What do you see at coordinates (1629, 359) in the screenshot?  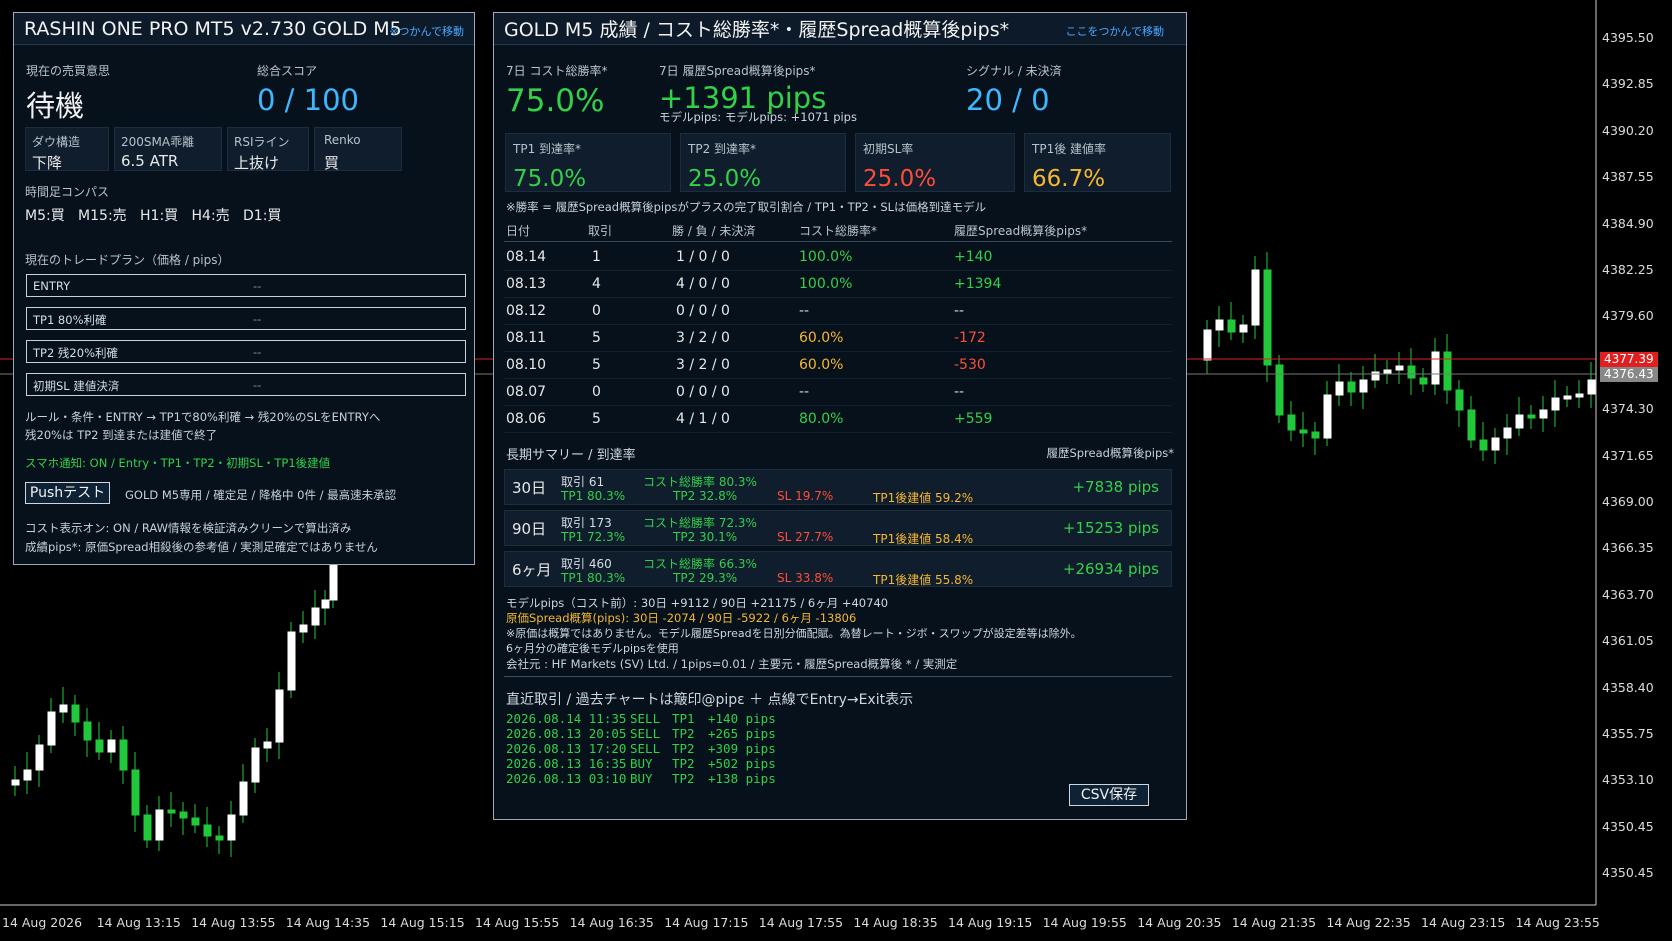 I see `ask-price-tag: 4377.39` at bounding box center [1629, 359].